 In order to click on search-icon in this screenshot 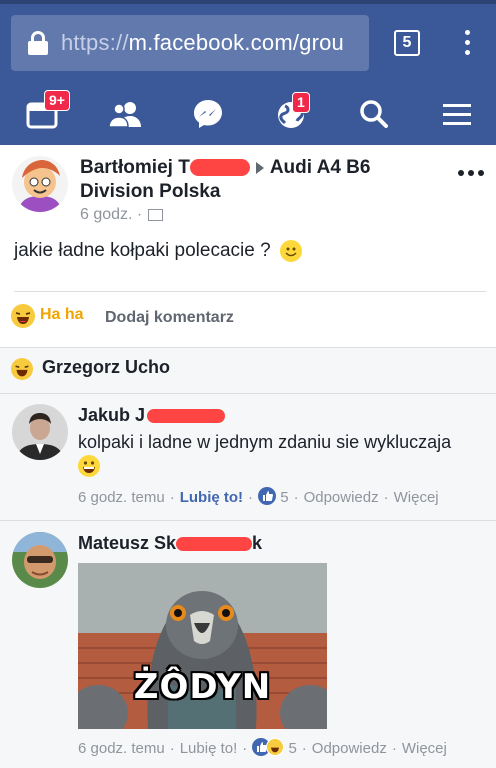, I will do `click(374, 114)`.